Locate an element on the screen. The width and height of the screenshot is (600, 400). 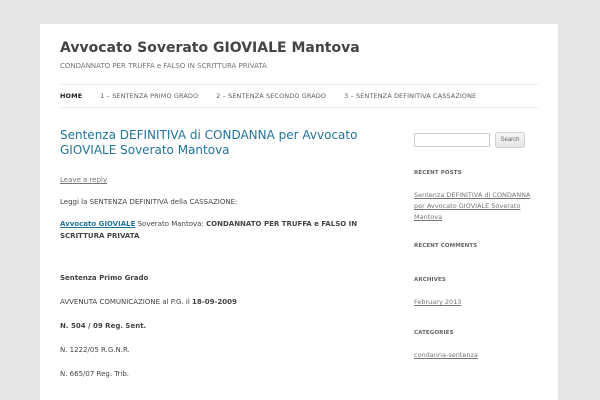
recent-posts-title: RECENT POSTS is located at coordinates (438, 173).